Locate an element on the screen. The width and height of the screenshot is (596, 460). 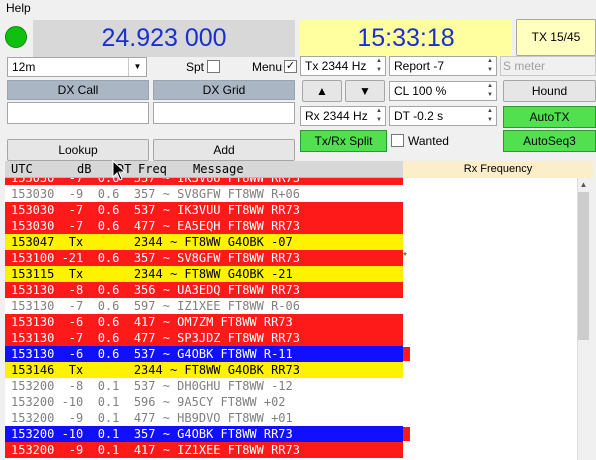
menu-toggle-checkbox: ✓ is located at coordinates (290, 66).